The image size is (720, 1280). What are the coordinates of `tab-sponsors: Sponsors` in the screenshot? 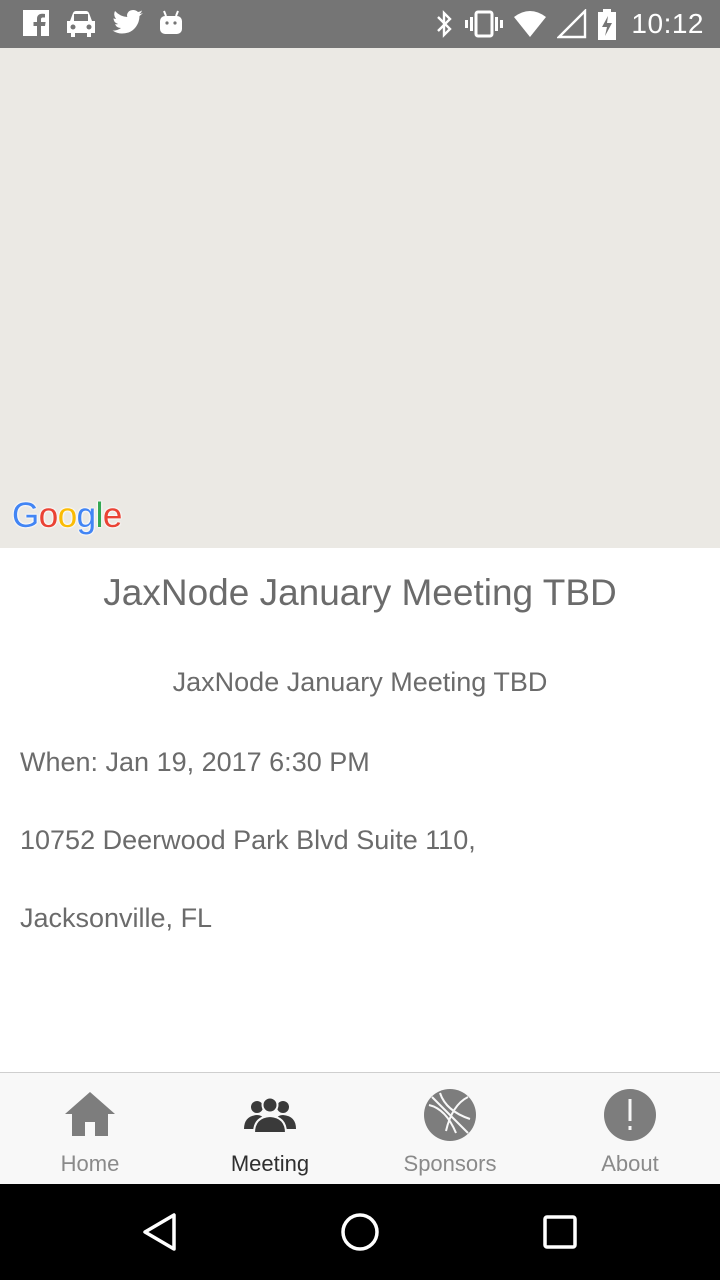 It's located at (450, 1128).